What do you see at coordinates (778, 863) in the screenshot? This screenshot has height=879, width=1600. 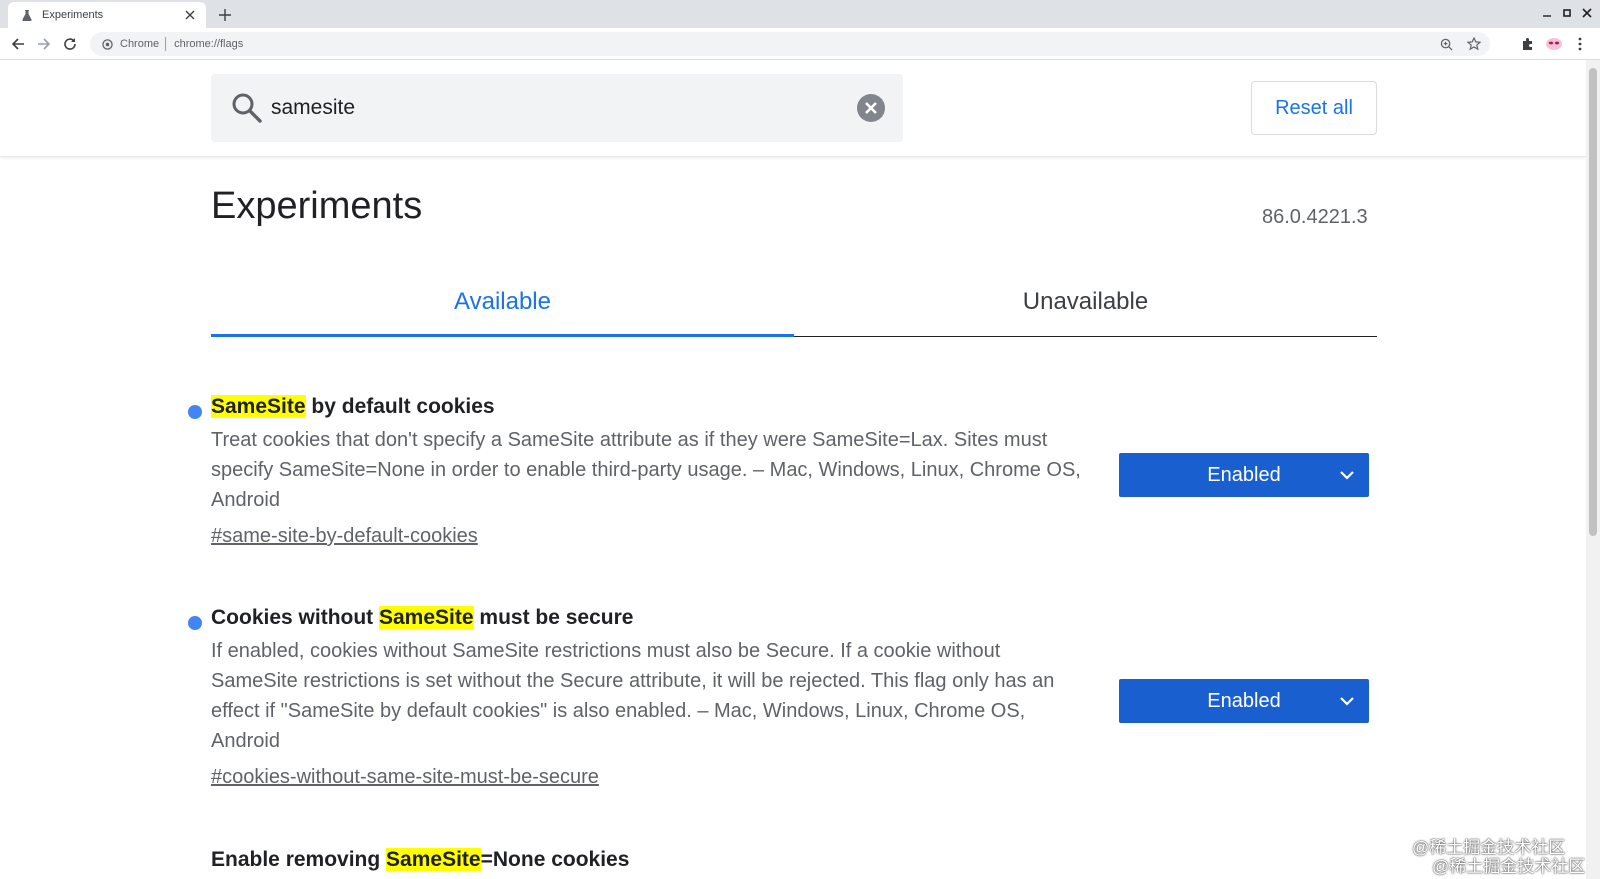 I see `experiment-enable-removing-same-site-none-cookies: Enable removing SameSite=None cookies` at bounding box center [778, 863].